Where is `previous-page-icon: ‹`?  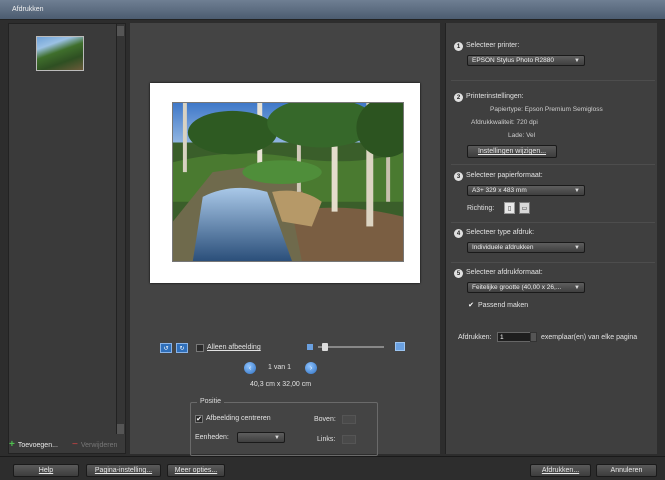
previous-page-icon: ‹ is located at coordinates (250, 368).